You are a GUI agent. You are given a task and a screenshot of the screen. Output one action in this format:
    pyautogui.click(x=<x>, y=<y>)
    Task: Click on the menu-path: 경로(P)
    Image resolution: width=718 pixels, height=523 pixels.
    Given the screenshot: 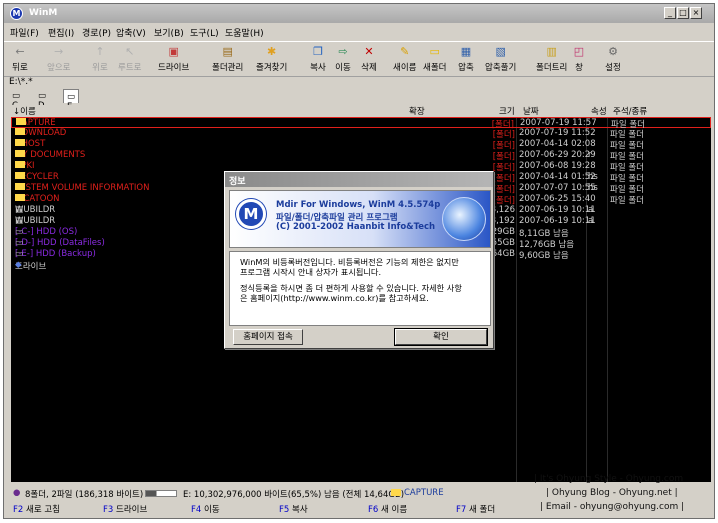 What is the action you would take?
    pyautogui.click(x=96, y=32)
    